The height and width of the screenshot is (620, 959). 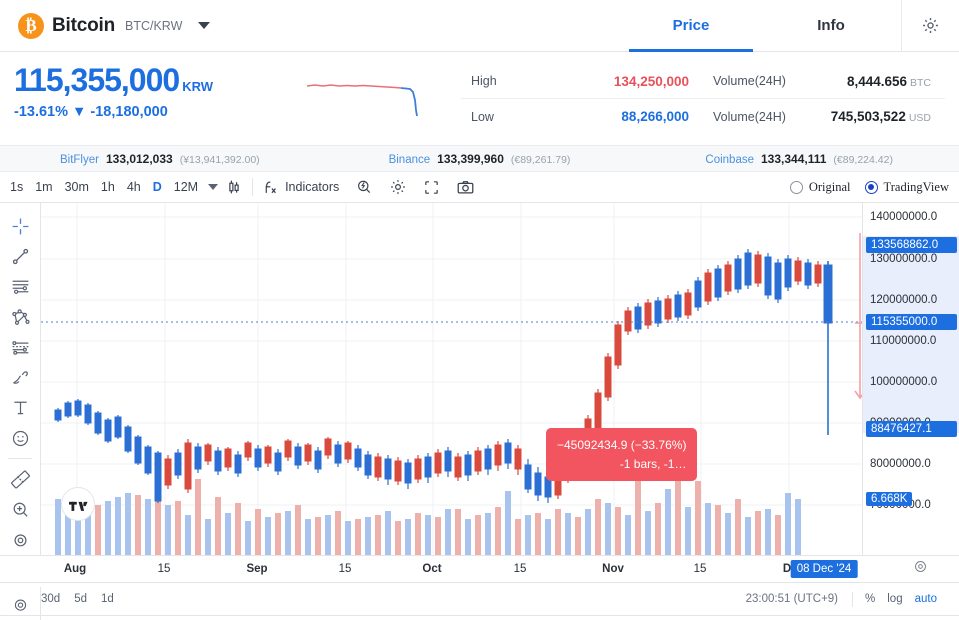 What do you see at coordinates (300, 187) in the screenshot?
I see `indicators-button: Indicators` at bounding box center [300, 187].